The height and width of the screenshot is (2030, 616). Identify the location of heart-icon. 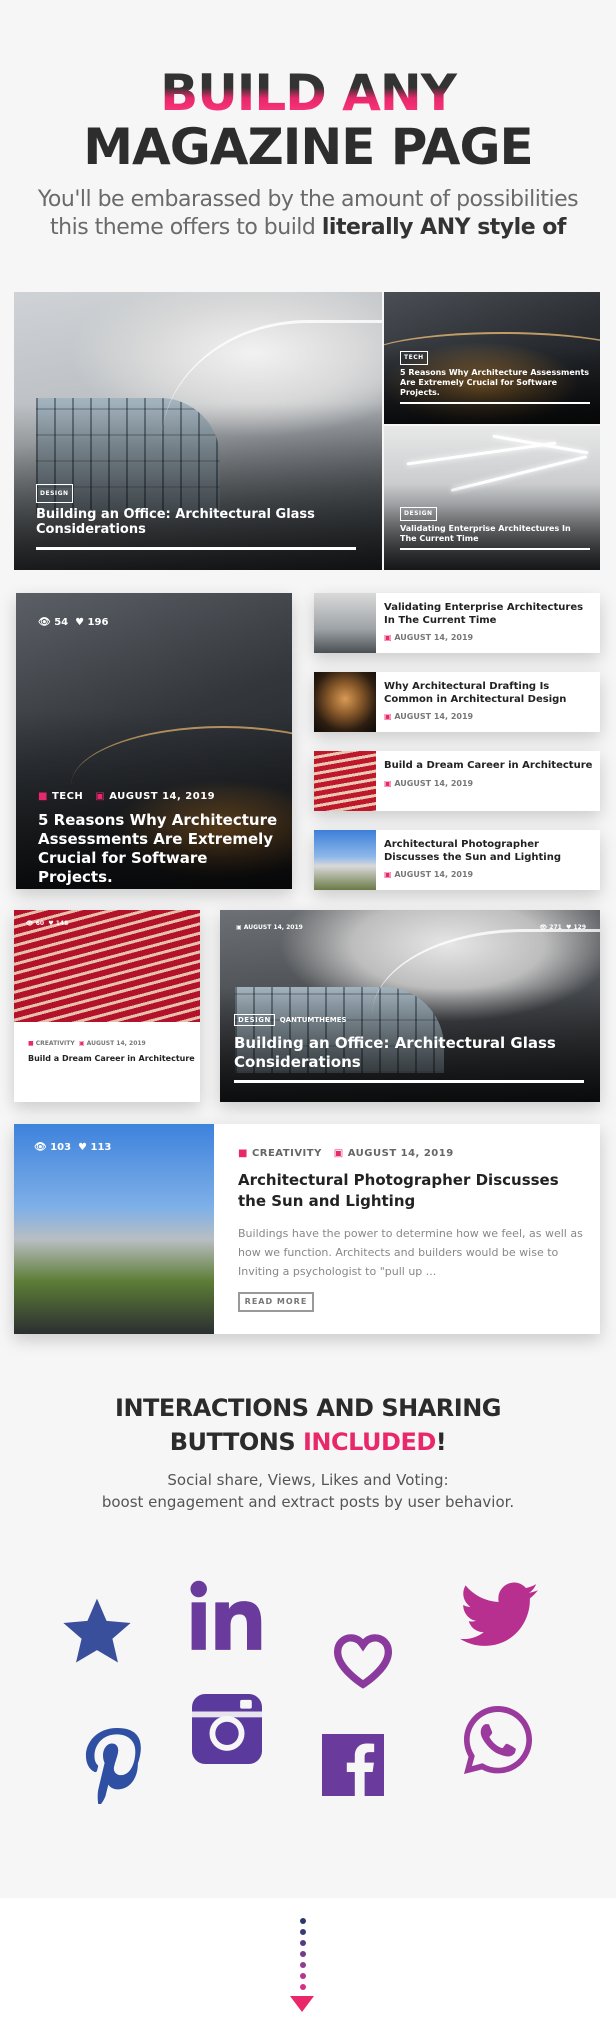
(363, 1659).